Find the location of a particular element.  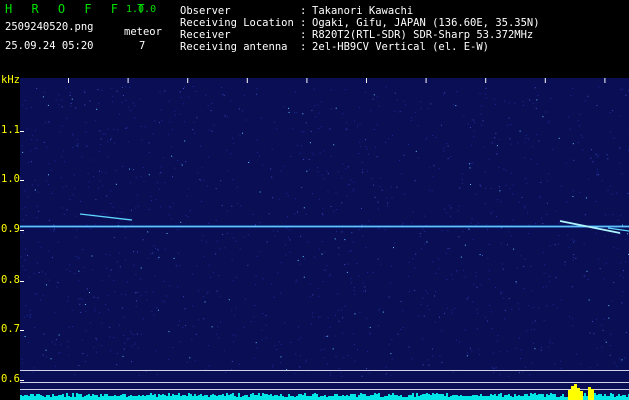

x-tick-mark is located at coordinates (68, 80).